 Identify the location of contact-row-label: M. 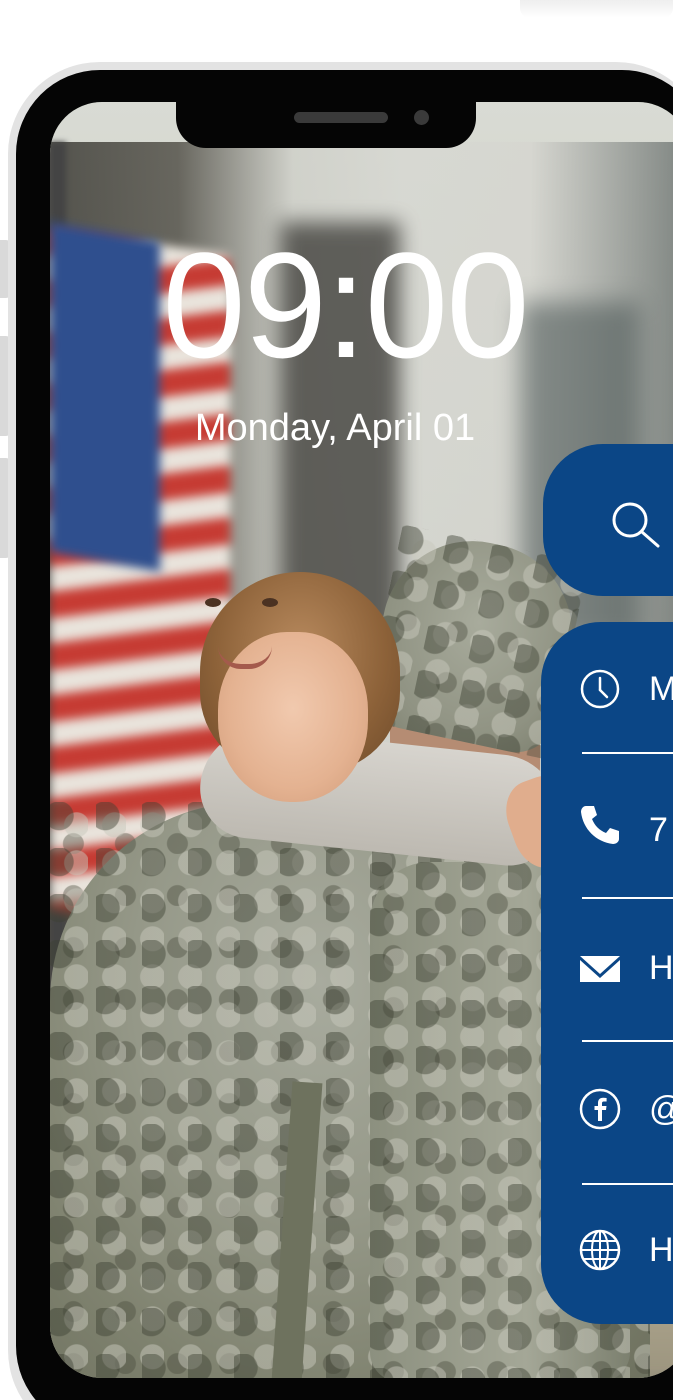
(661, 689).